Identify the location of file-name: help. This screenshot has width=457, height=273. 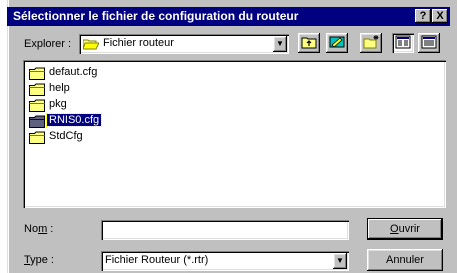
(59, 88).